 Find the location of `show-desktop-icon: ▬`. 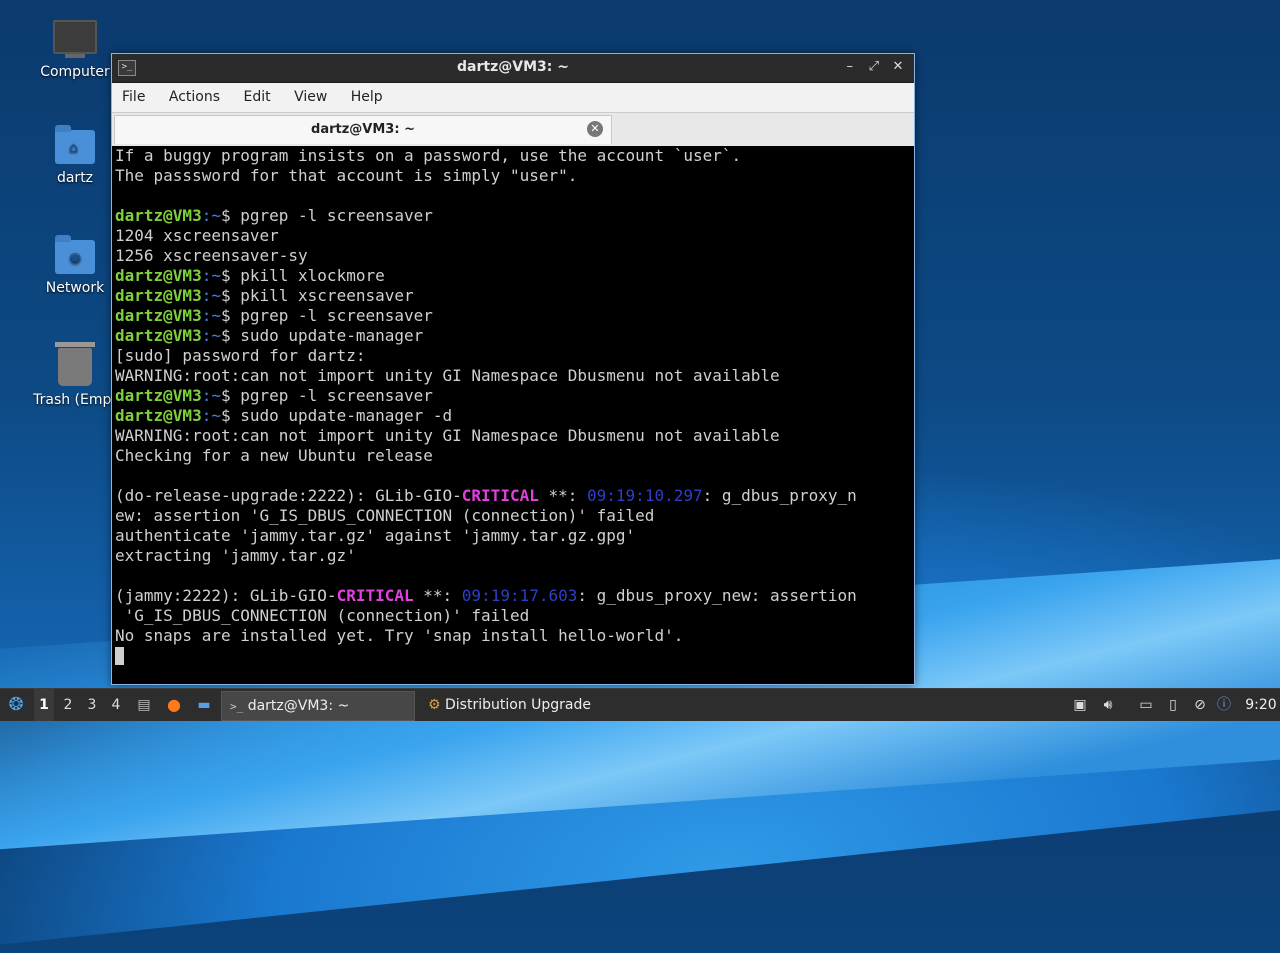

show-desktop-icon: ▬ is located at coordinates (204, 705).